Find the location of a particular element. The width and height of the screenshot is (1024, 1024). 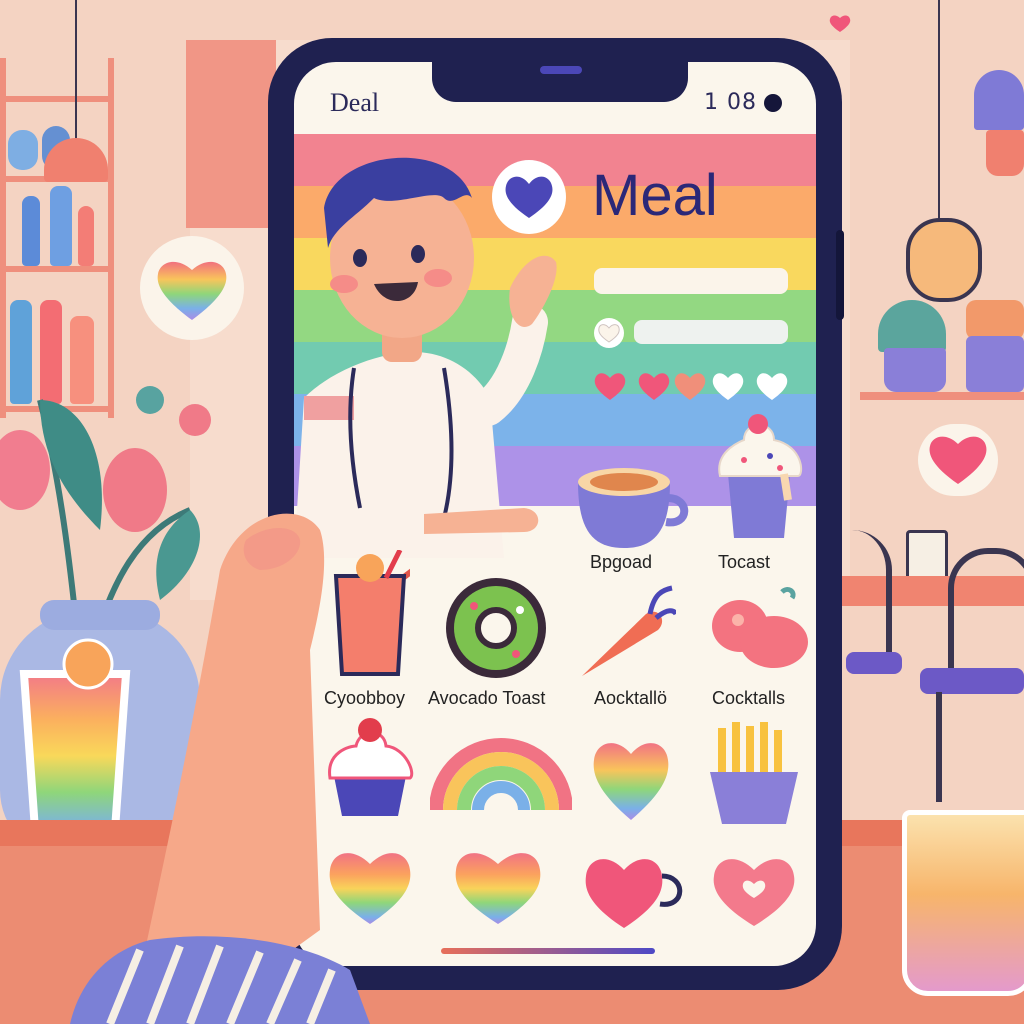

side-button is located at coordinates (840, 275).